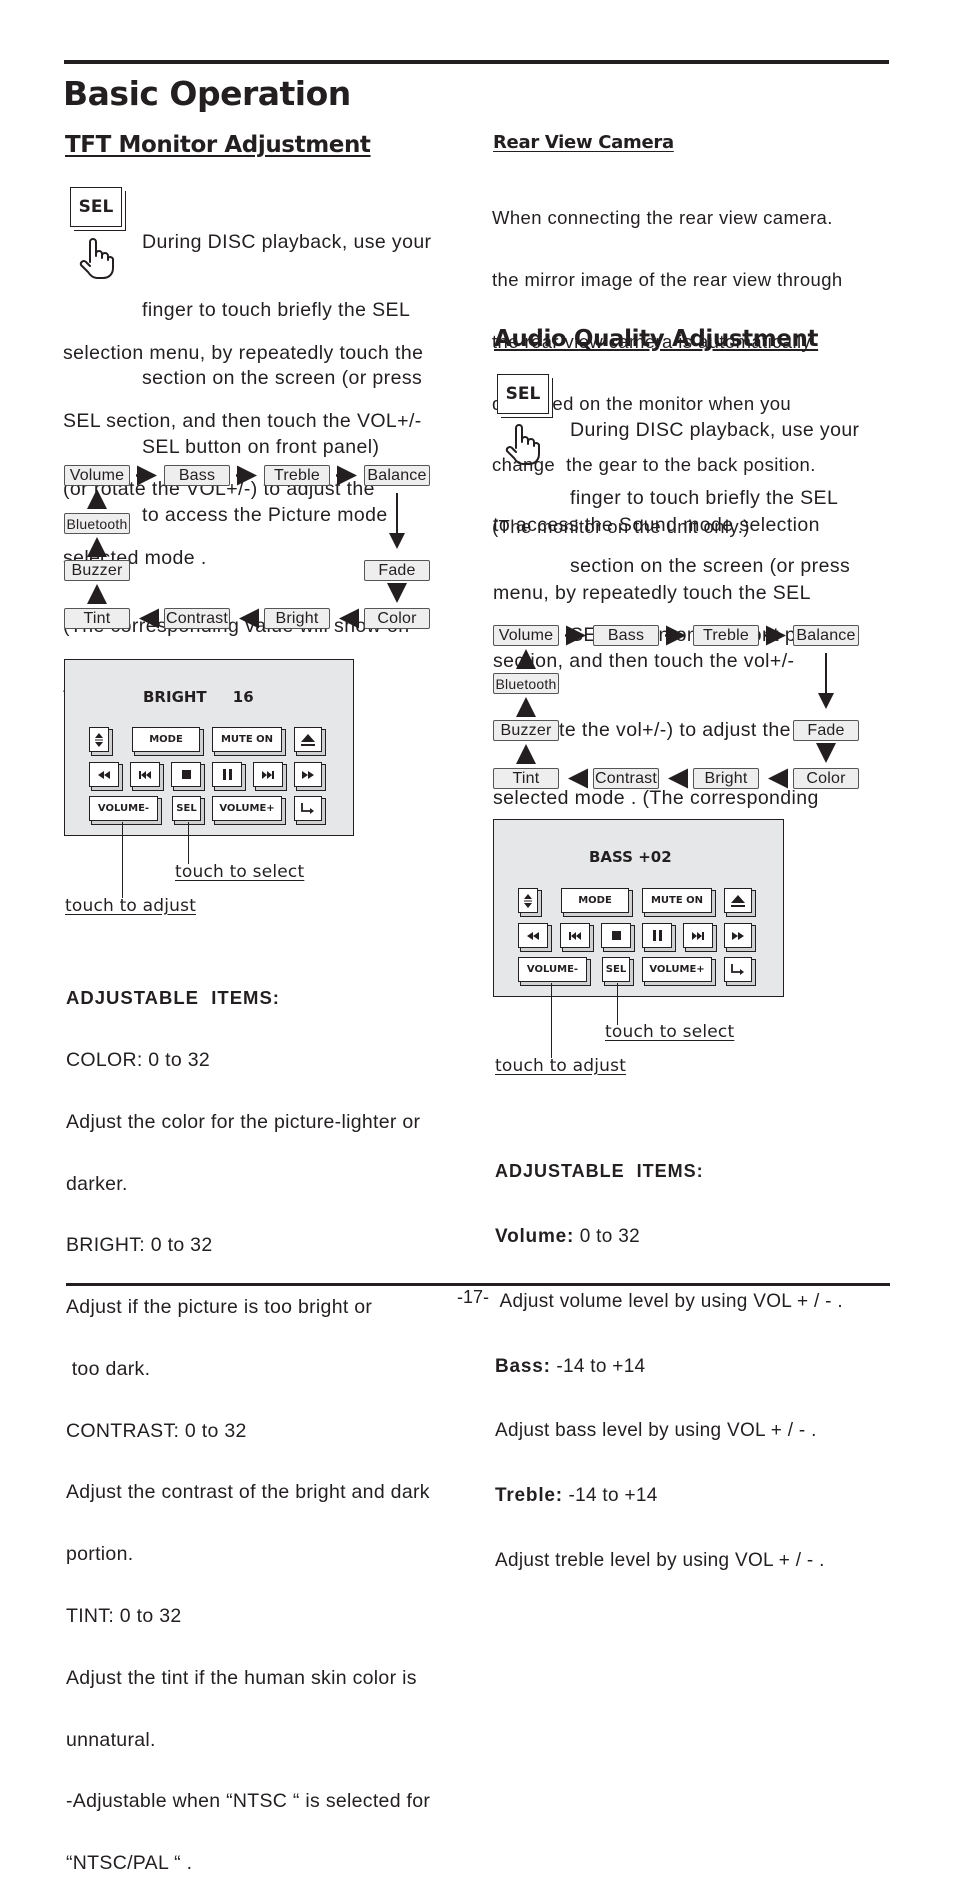 The width and height of the screenshot is (954, 1894). Describe the element at coordinates (473, 1297) in the screenshot. I see `page-number: -17-` at that location.